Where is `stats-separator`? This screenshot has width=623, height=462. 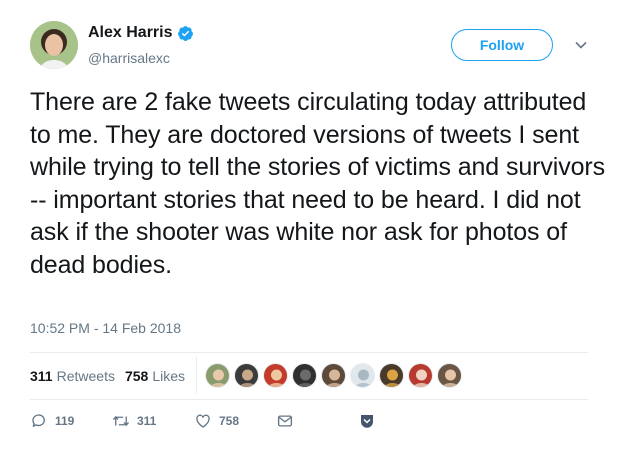 stats-separator is located at coordinates (196, 375).